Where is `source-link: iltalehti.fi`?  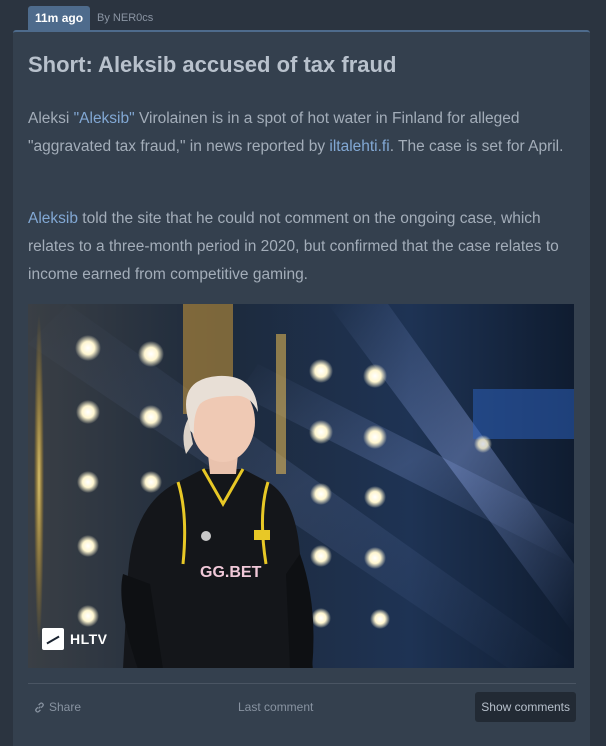 source-link: iltalehti.fi is located at coordinates (359, 146).